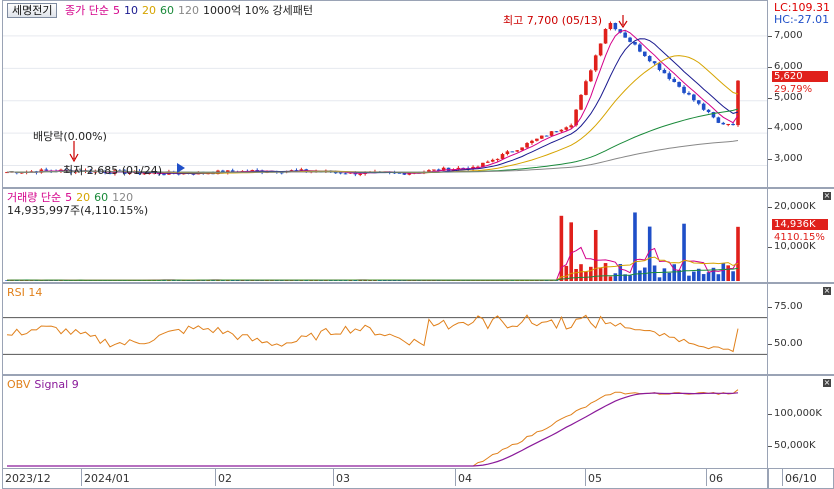 Image resolution: width=834 pixels, height=489 pixels. Describe the element at coordinates (463, 477) in the screenshot. I see `date-label: 04` at that location.